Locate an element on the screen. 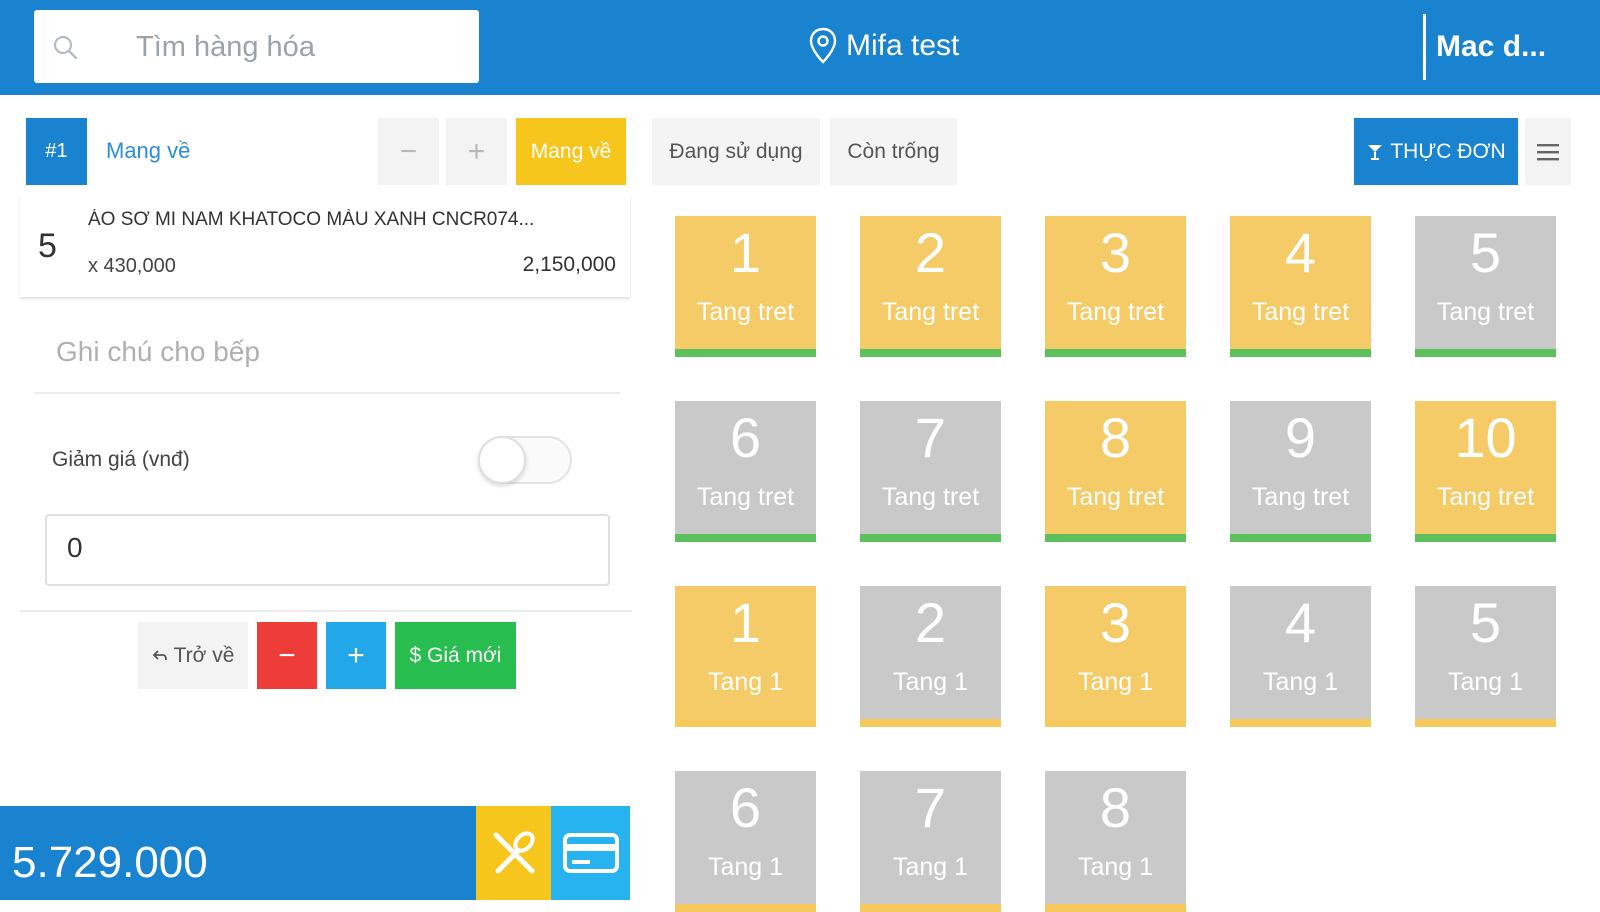 Image resolution: width=1600 pixels, height=912 pixels. back-button: Trở về is located at coordinates (193, 655).